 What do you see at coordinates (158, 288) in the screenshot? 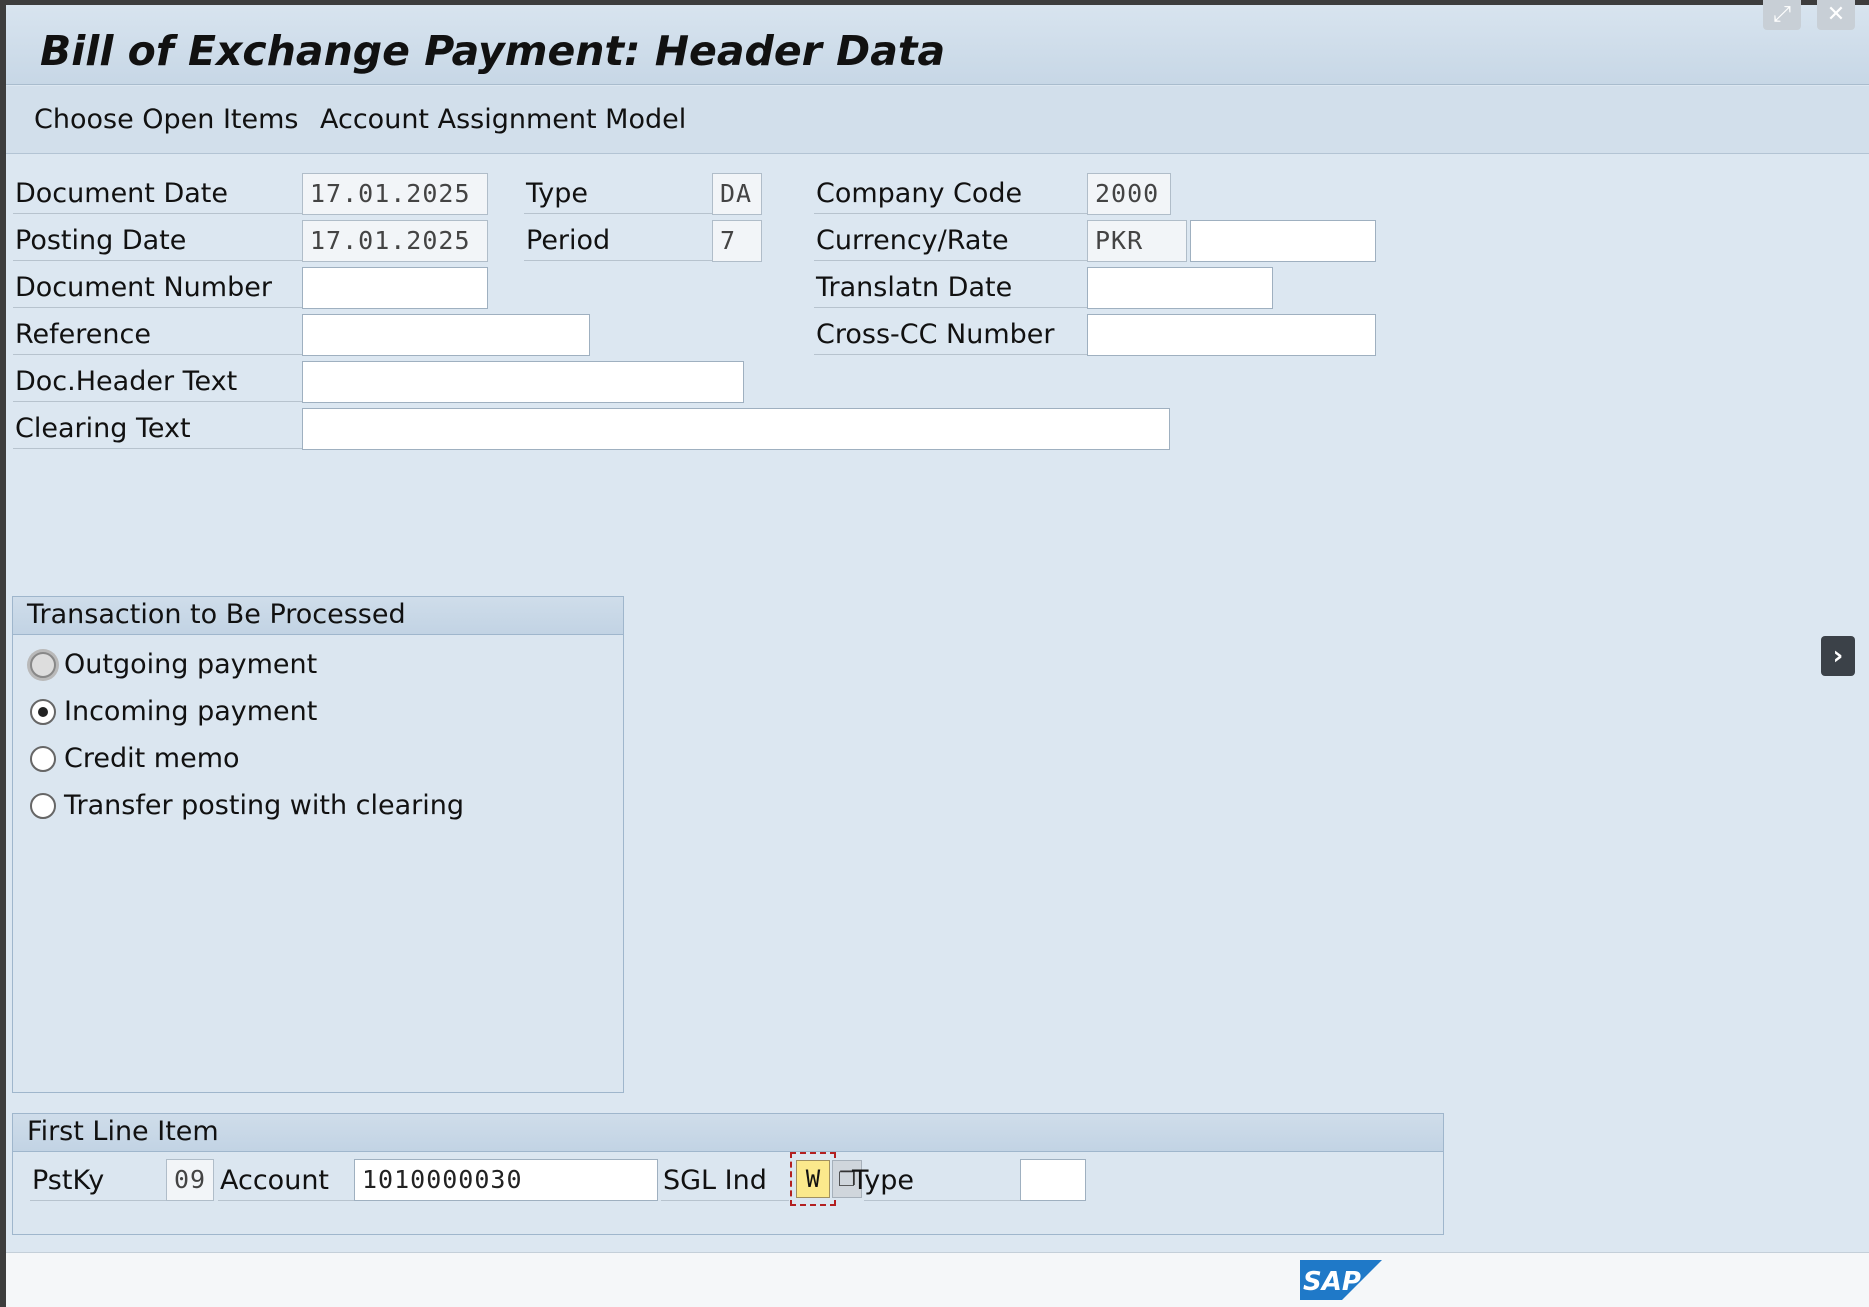
I see `document-number-label: Document Number` at bounding box center [158, 288].